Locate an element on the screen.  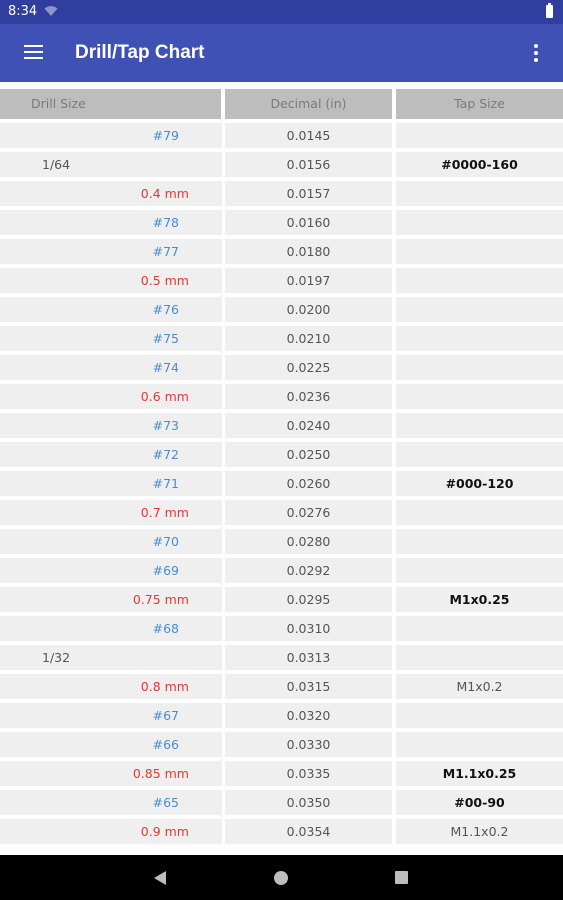
drill-size-value: #66 is located at coordinates (165, 744).